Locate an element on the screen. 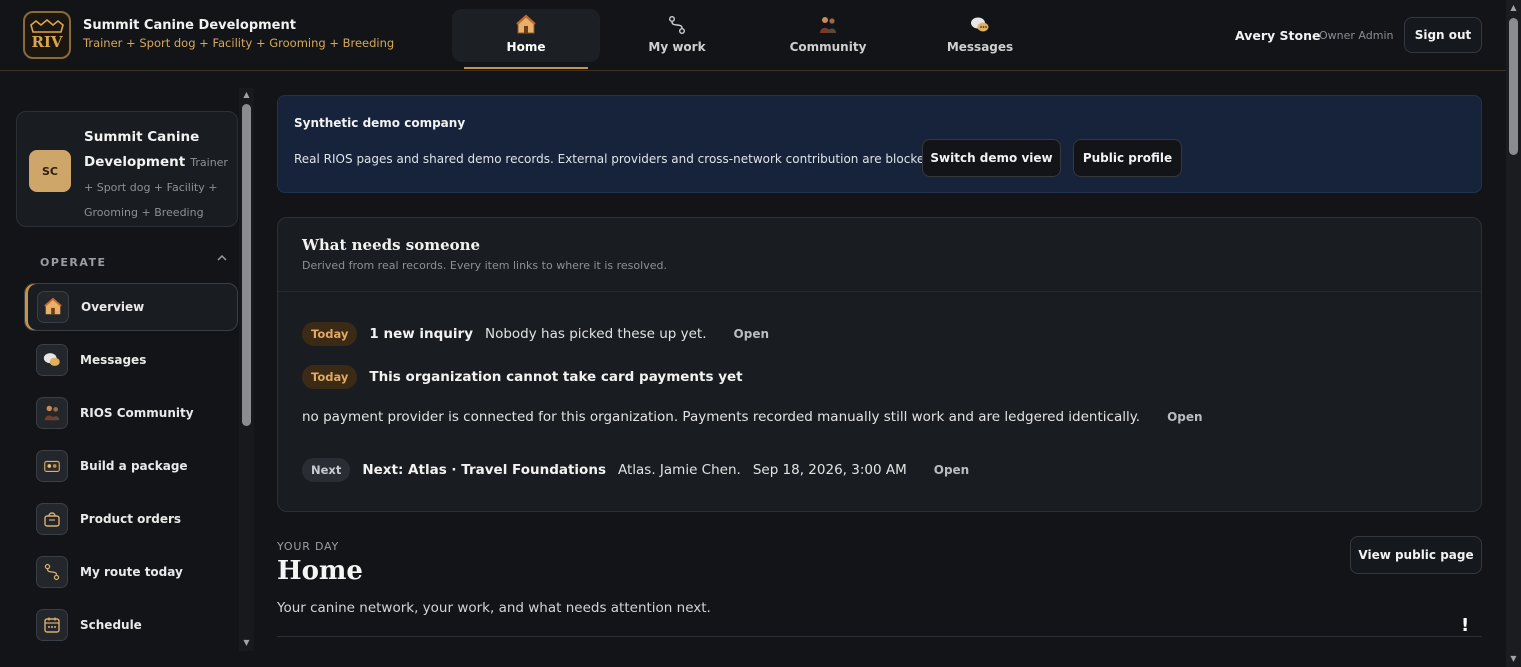 This screenshot has width=1521, height=667. section-heading-operate: OPERATE is located at coordinates (73, 262).